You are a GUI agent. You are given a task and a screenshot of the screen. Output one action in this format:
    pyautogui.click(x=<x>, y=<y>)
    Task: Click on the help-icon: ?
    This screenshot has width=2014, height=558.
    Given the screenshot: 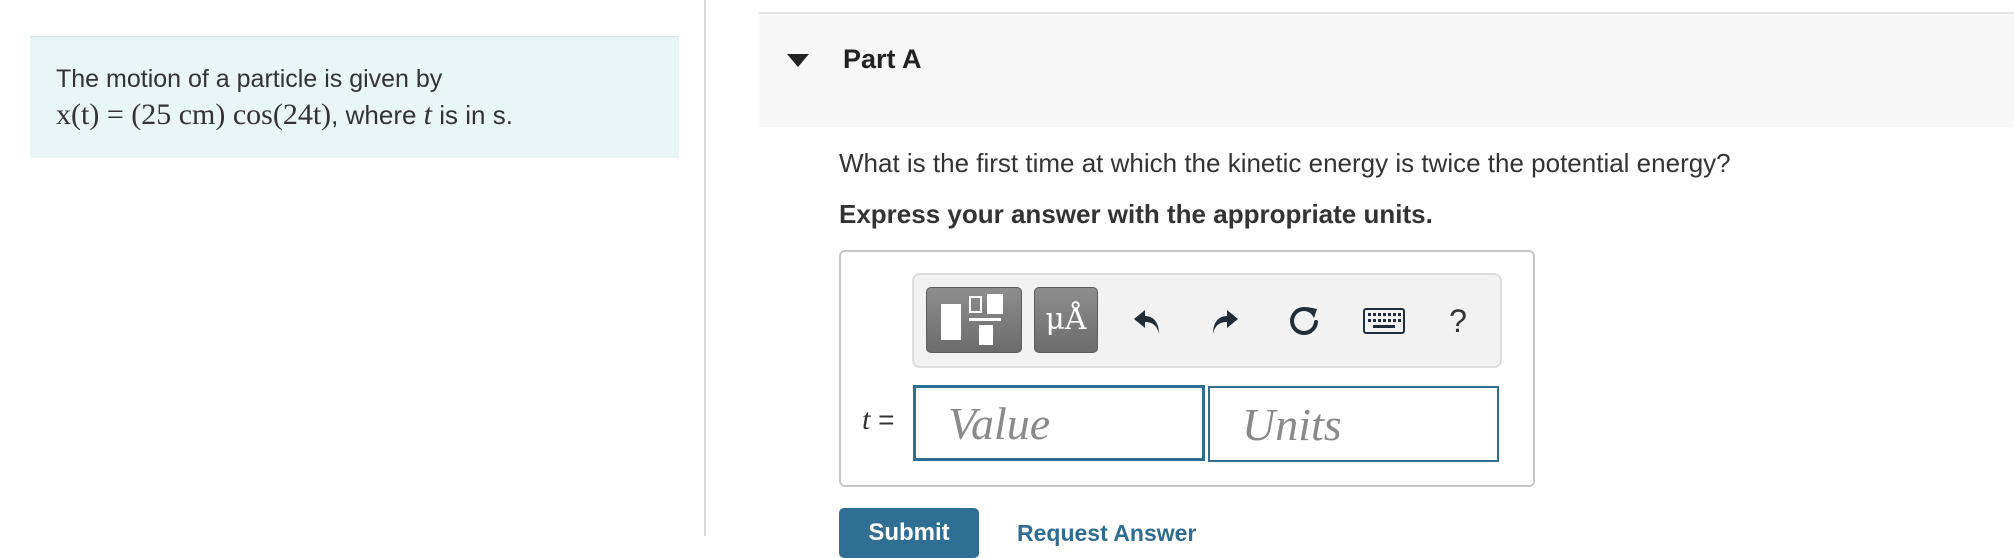 What is the action you would take?
    pyautogui.click(x=1458, y=320)
    